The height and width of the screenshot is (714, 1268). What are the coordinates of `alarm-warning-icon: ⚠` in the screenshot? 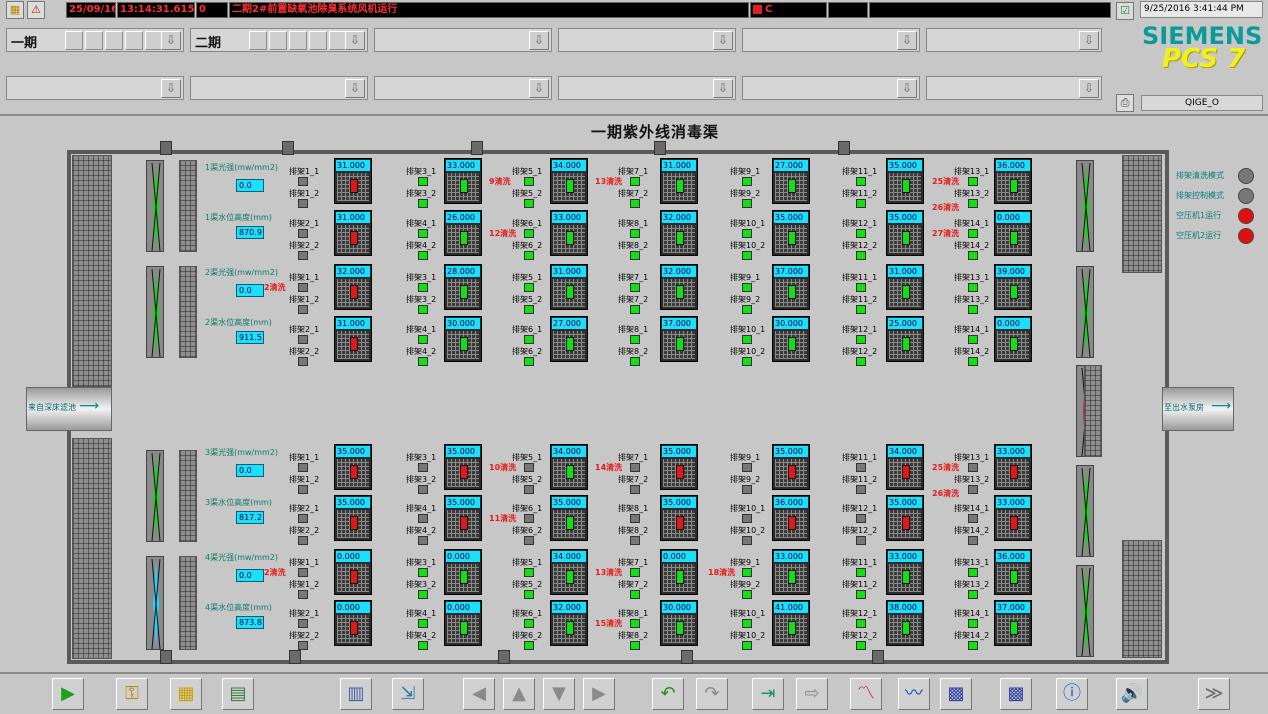 It's located at (36, 10).